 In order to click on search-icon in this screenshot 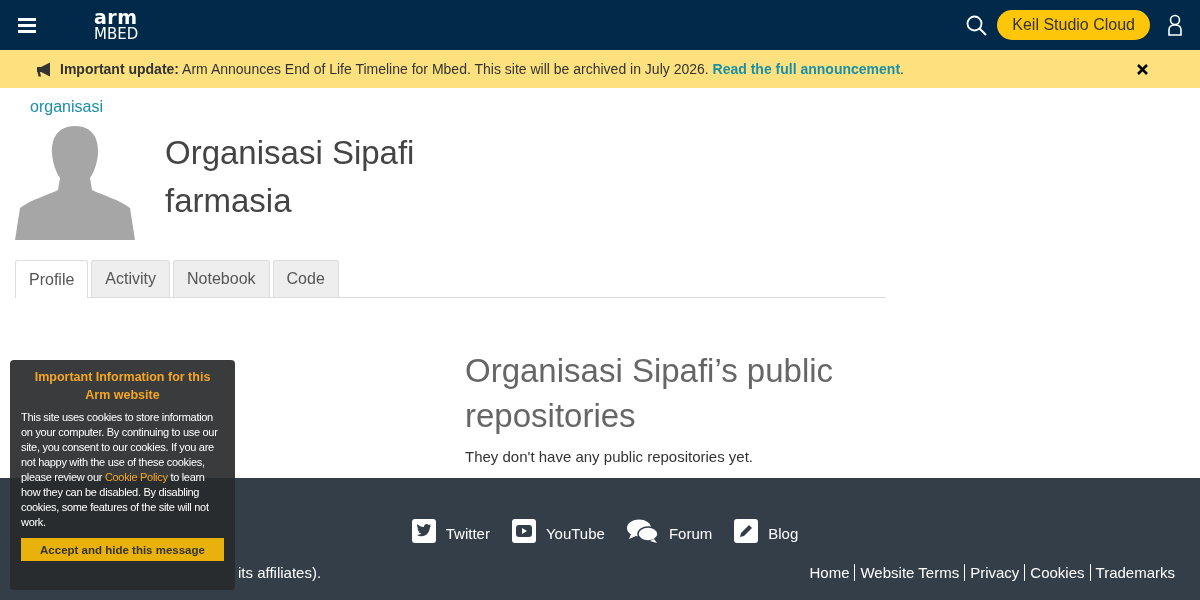, I will do `click(977, 25)`.